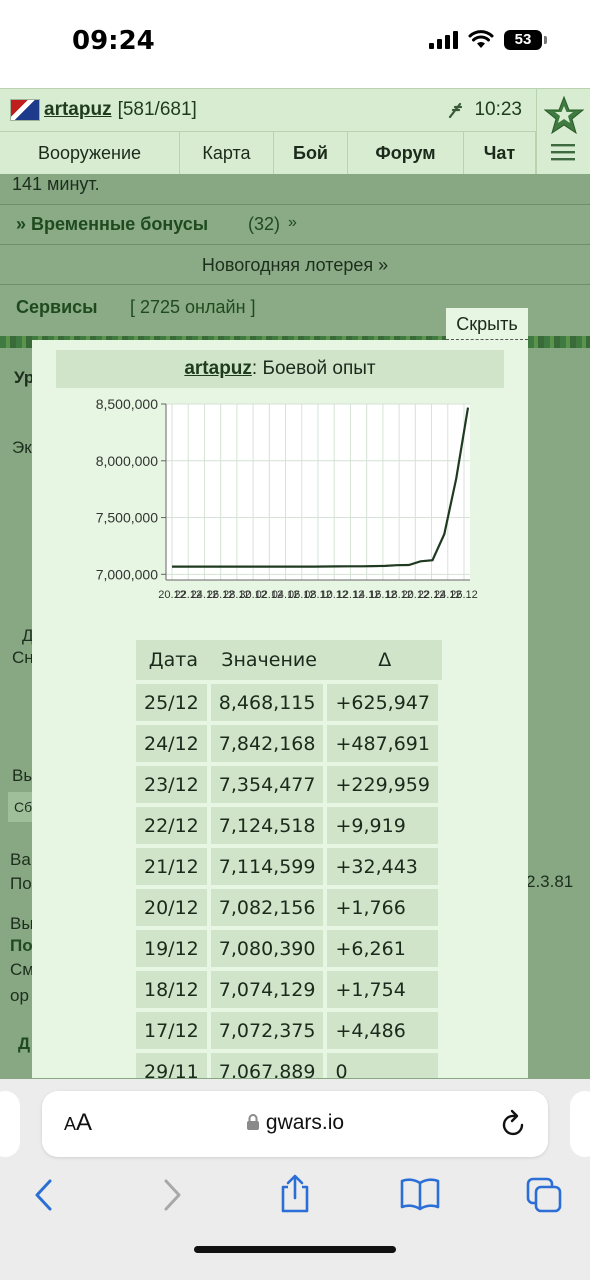  I want to click on lottery-row: Новогодняя лотерея », so click(295, 264).